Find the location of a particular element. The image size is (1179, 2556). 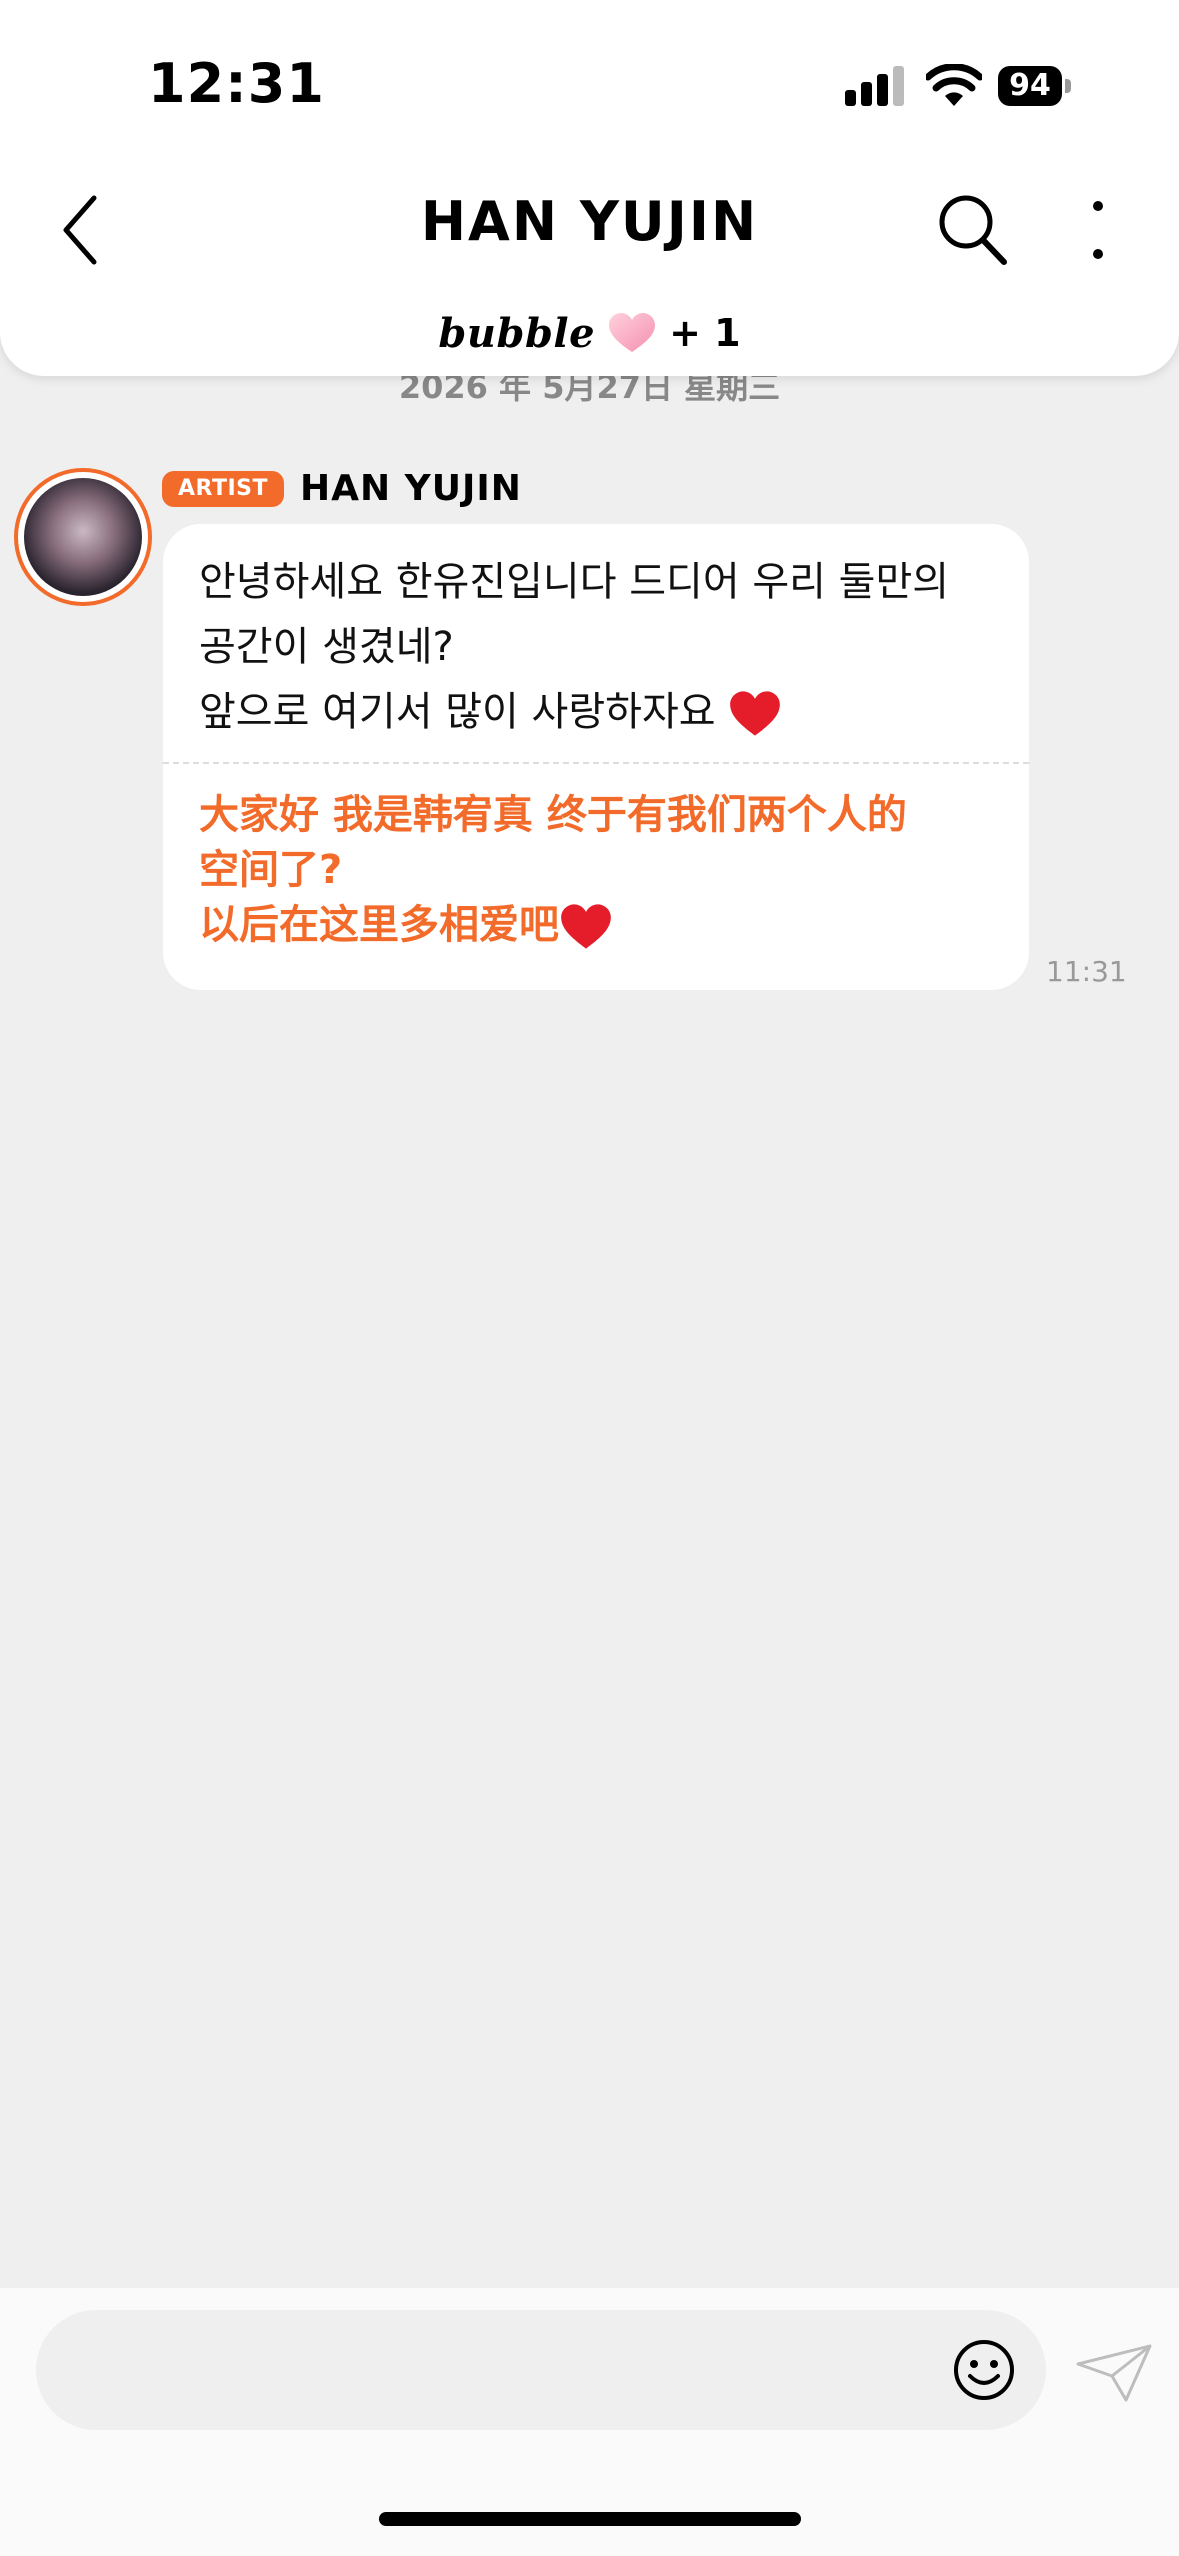

header: 12:31 94 HAN YUJIN bubble + 1 is located at coordinates (589, 188).